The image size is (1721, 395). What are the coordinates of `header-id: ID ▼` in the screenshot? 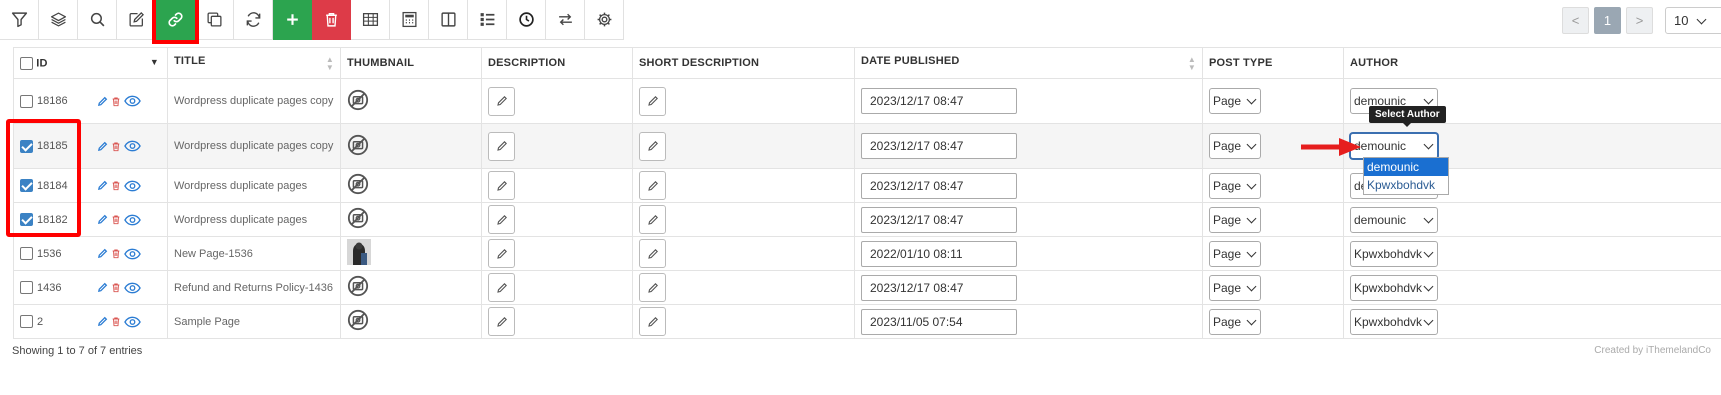 It's located at (90, 63).